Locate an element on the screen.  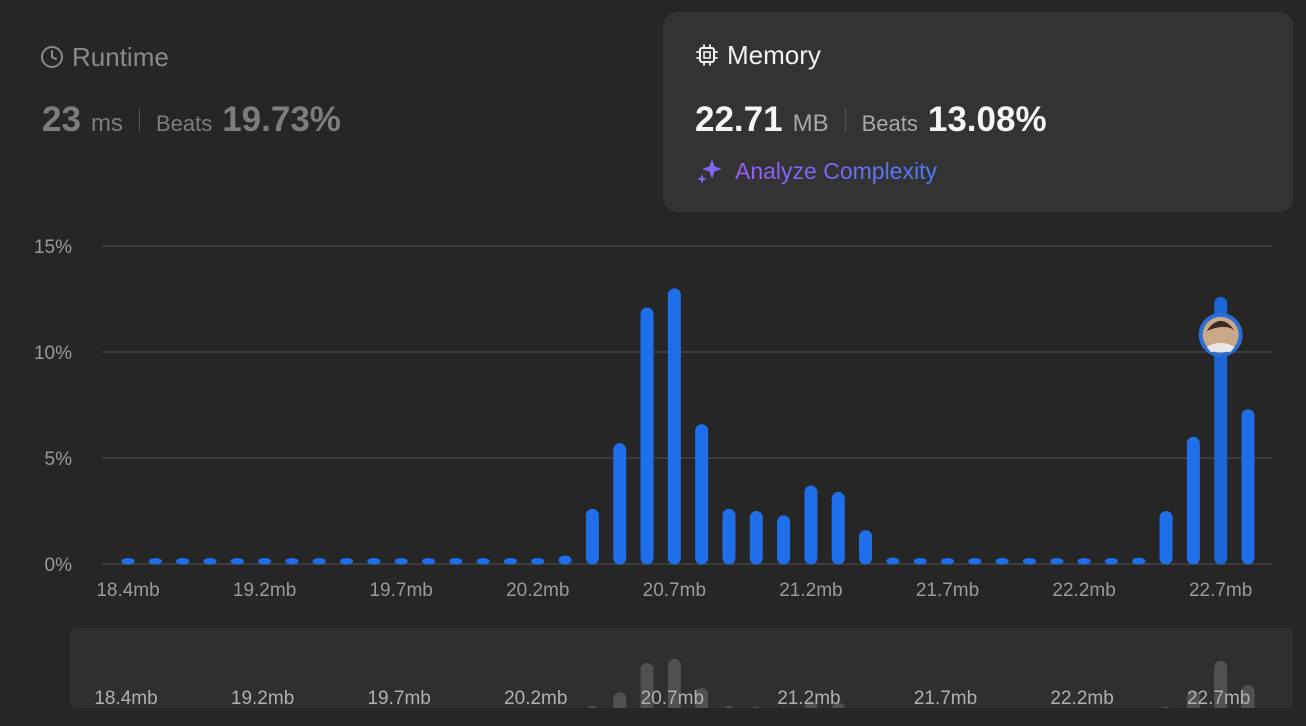
runtime-beats-label: Beats is located at coordinates (184, 123).